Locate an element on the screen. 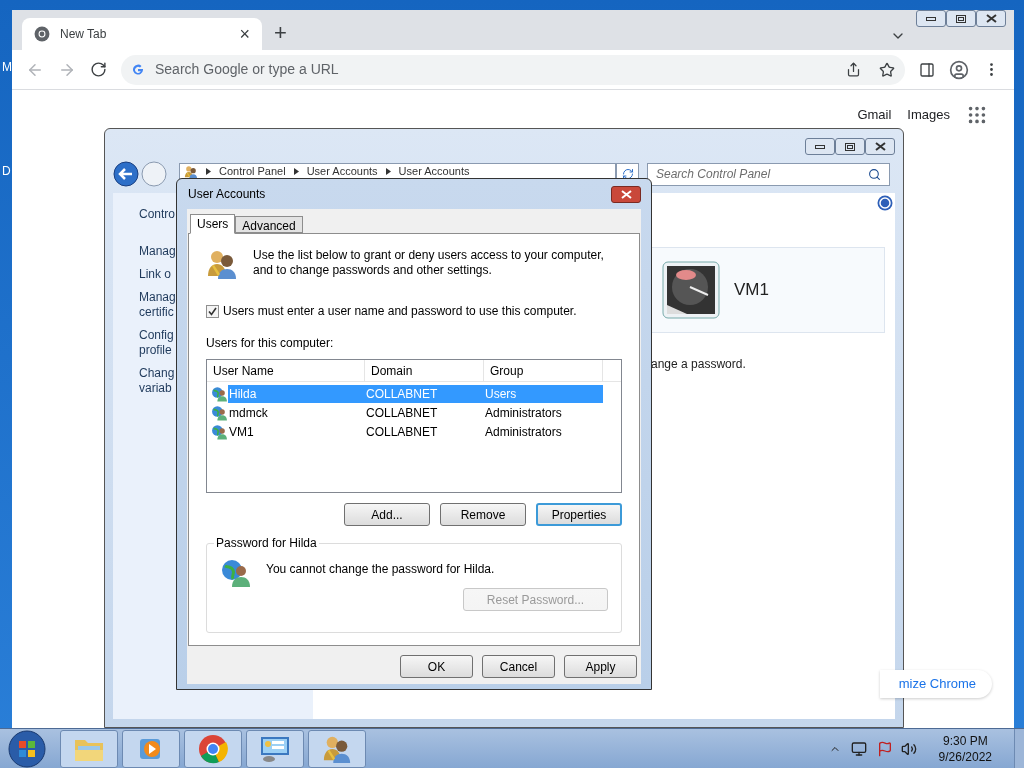 The height and width of the screenshot is (768, 1024). network-icon is located at coordinates (858, 748).